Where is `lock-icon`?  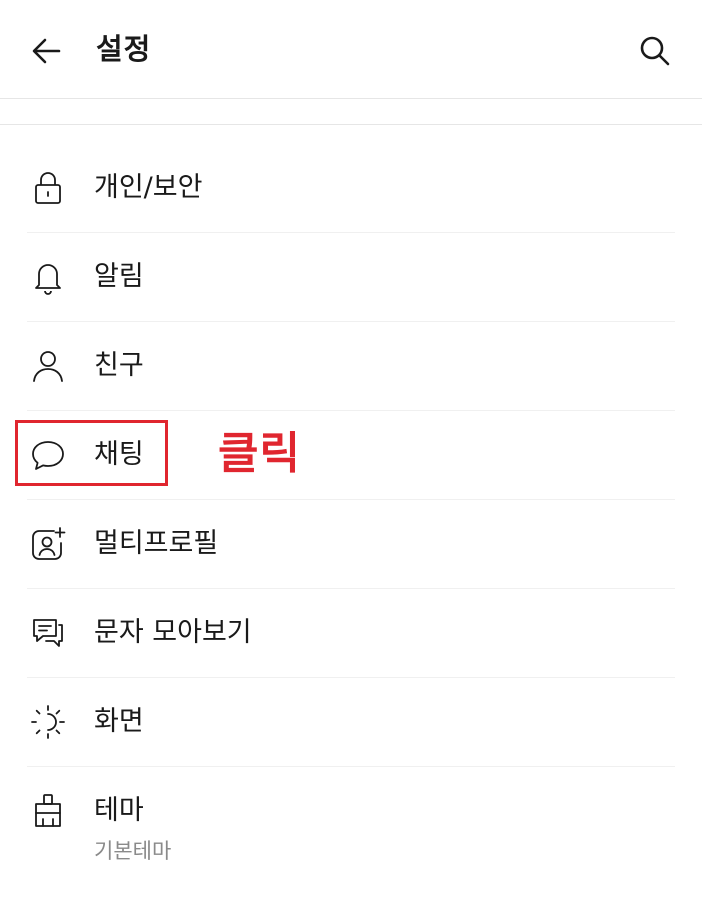 lock-icon is located at coordinates (48, 188).